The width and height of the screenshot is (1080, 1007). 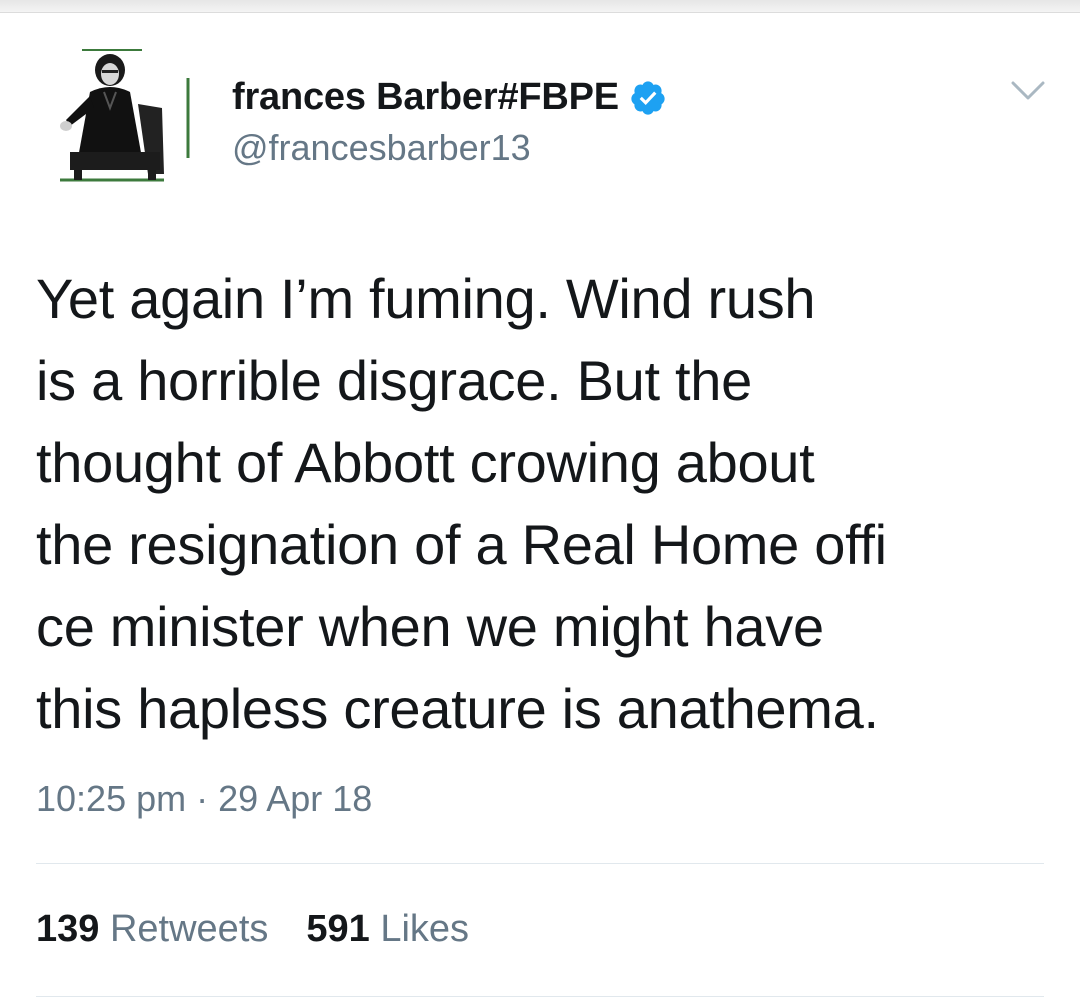 I want to click on chevron-down-icon, so click(x=1028, y=91).